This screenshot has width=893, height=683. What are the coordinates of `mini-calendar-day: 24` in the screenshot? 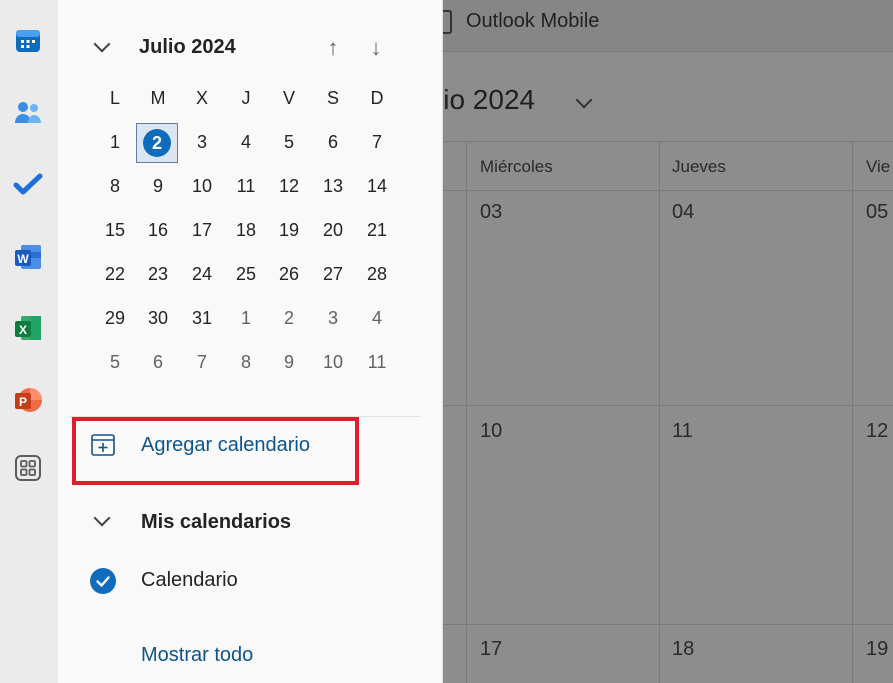 It's located at (202, 274).